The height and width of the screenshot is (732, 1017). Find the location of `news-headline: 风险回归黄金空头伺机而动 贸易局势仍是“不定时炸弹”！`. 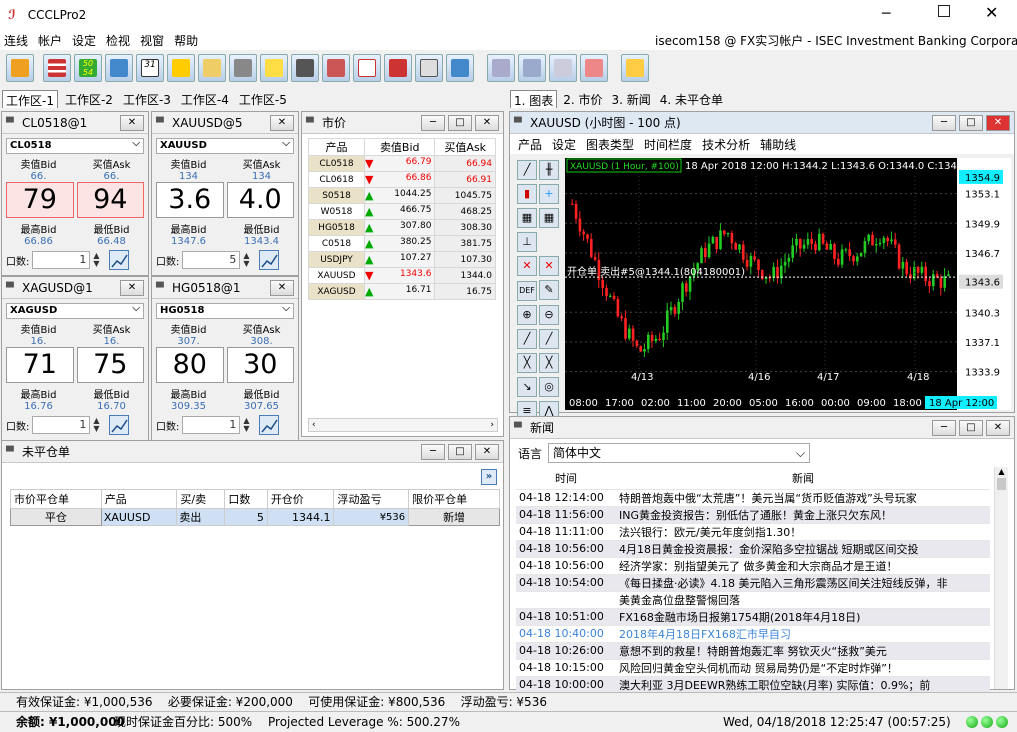

news-headline: 风险回归黄金空头伺机而动 贸易局势仍是“不定时炸弹”！ is located at coordinates (803, 668).